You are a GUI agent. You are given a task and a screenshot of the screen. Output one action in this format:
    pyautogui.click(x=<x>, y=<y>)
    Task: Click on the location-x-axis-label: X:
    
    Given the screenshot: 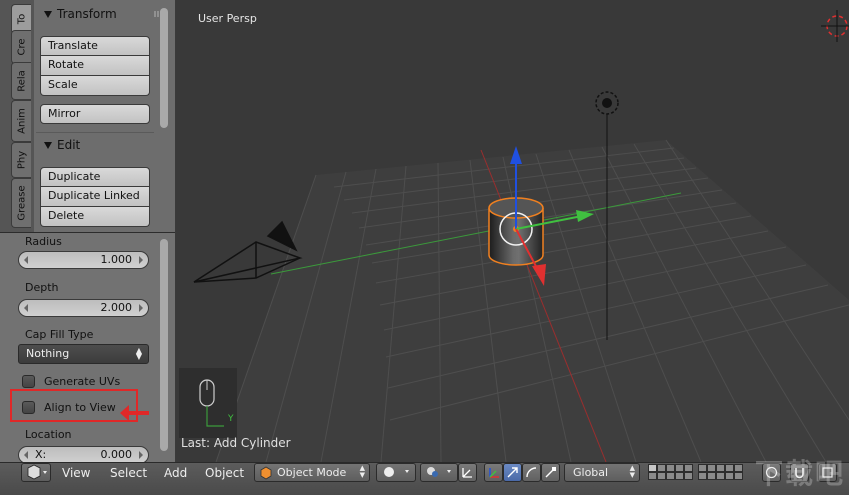 What is the action you would take?
    pyautogui.click(x=41, y=454)
    